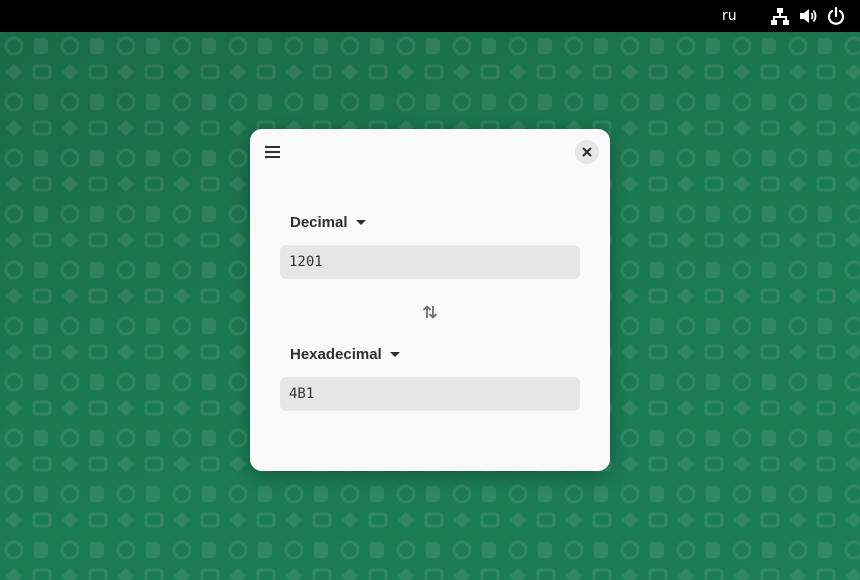 The width and height of the screenshot is (860, 580). I want to click on main-menu-button, so click(273, 152).